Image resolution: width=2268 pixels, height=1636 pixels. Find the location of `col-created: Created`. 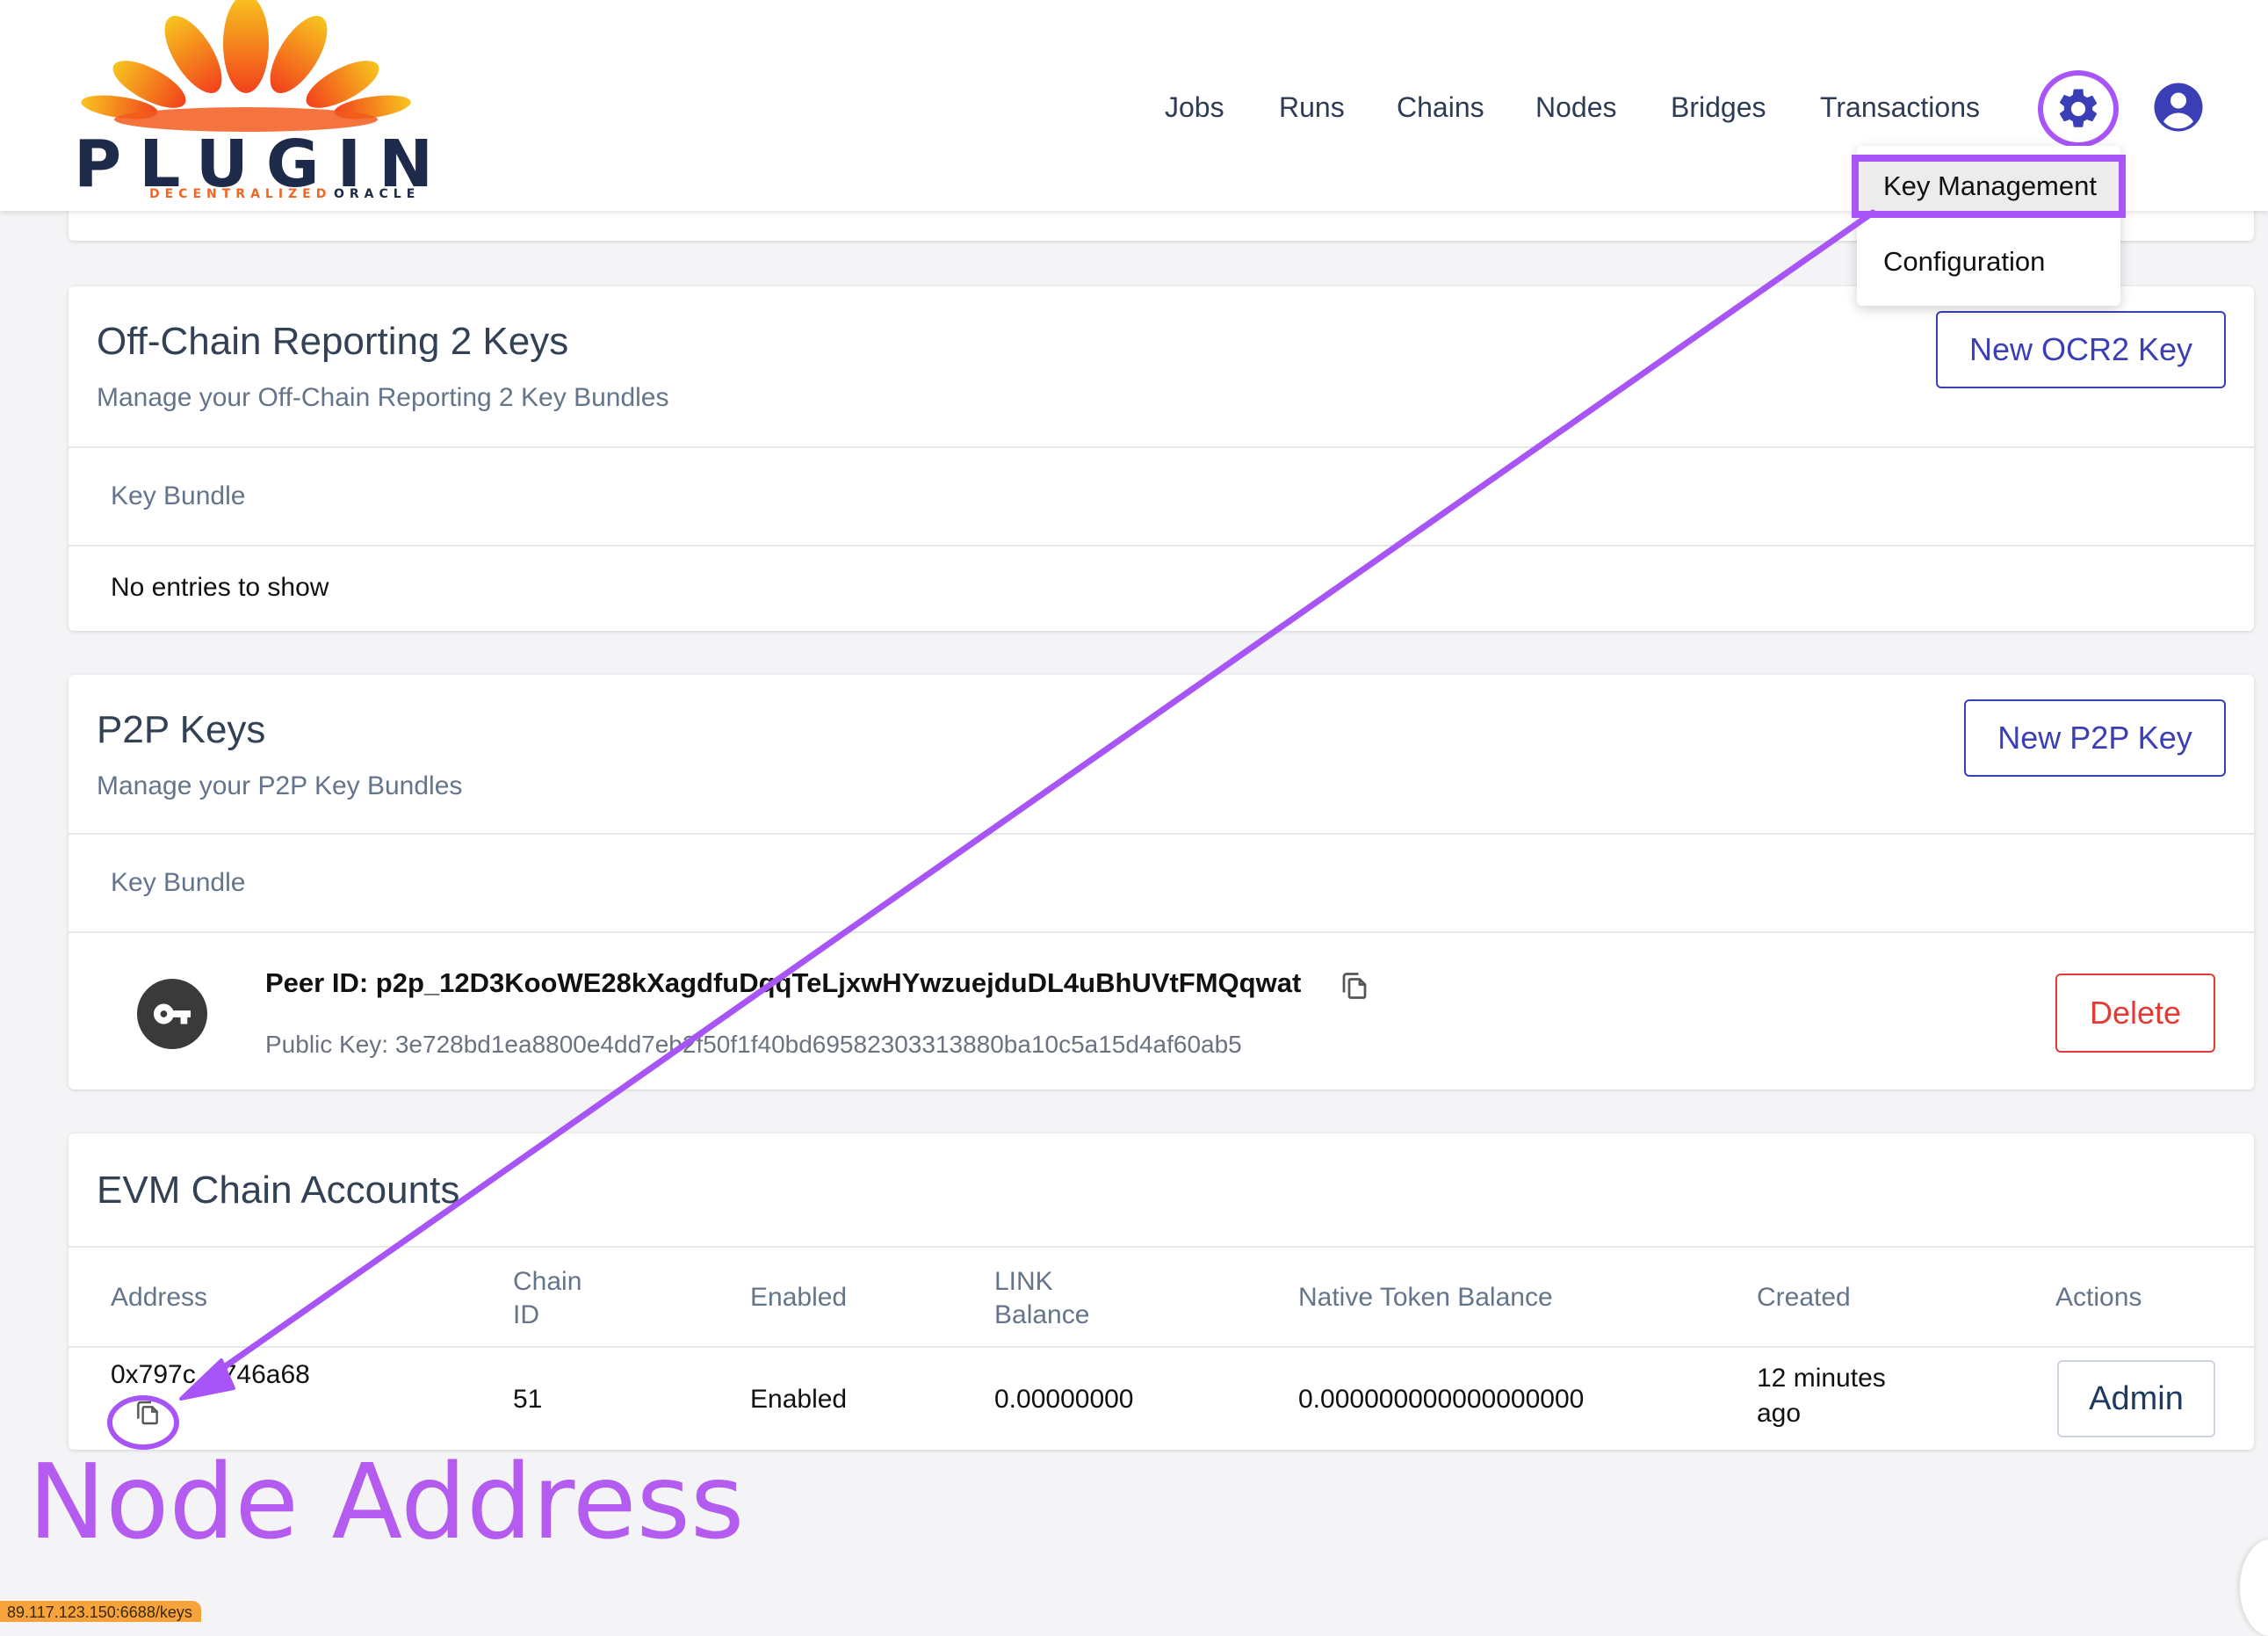

col-created: Created is located at coordinates (1804, 1298).